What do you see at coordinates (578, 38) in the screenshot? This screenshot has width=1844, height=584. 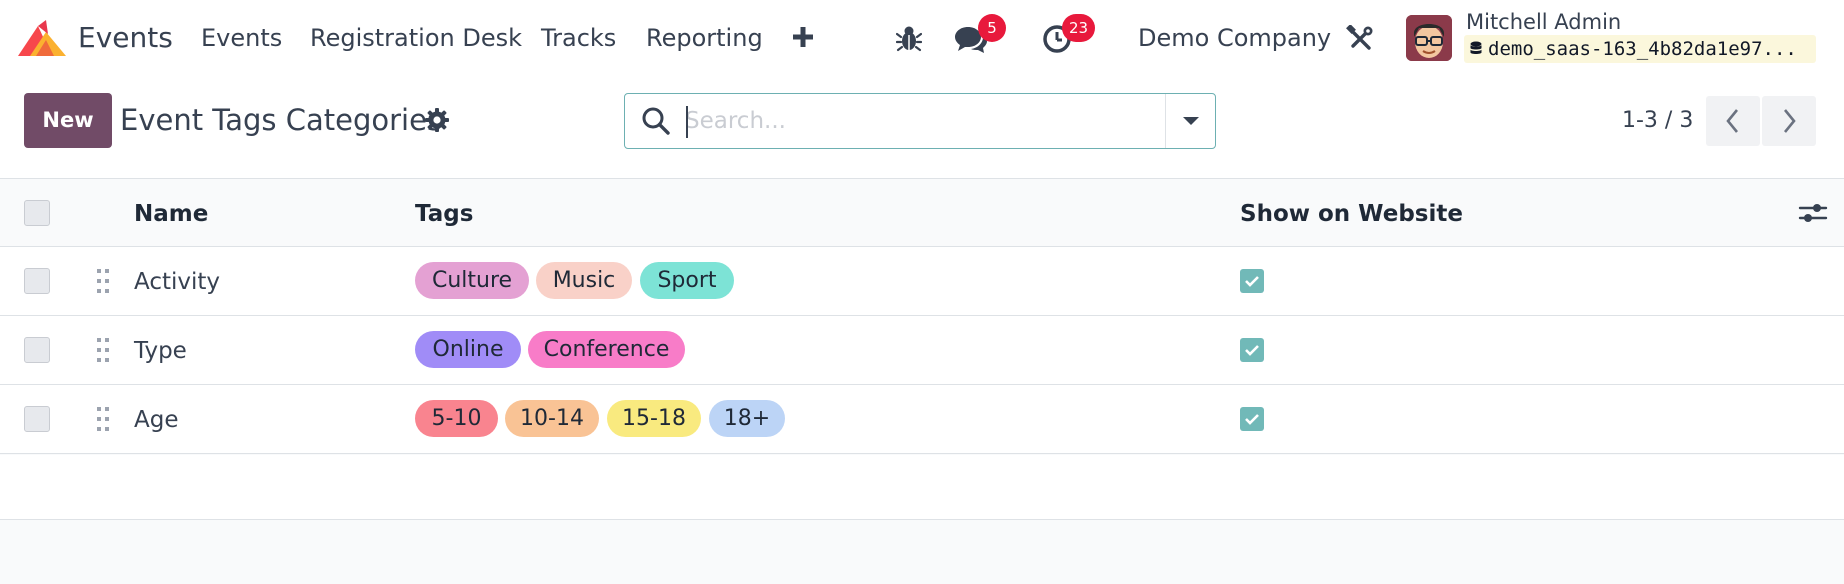 I see `menu-tracks: Tracks` at bounding box center [578, 38].